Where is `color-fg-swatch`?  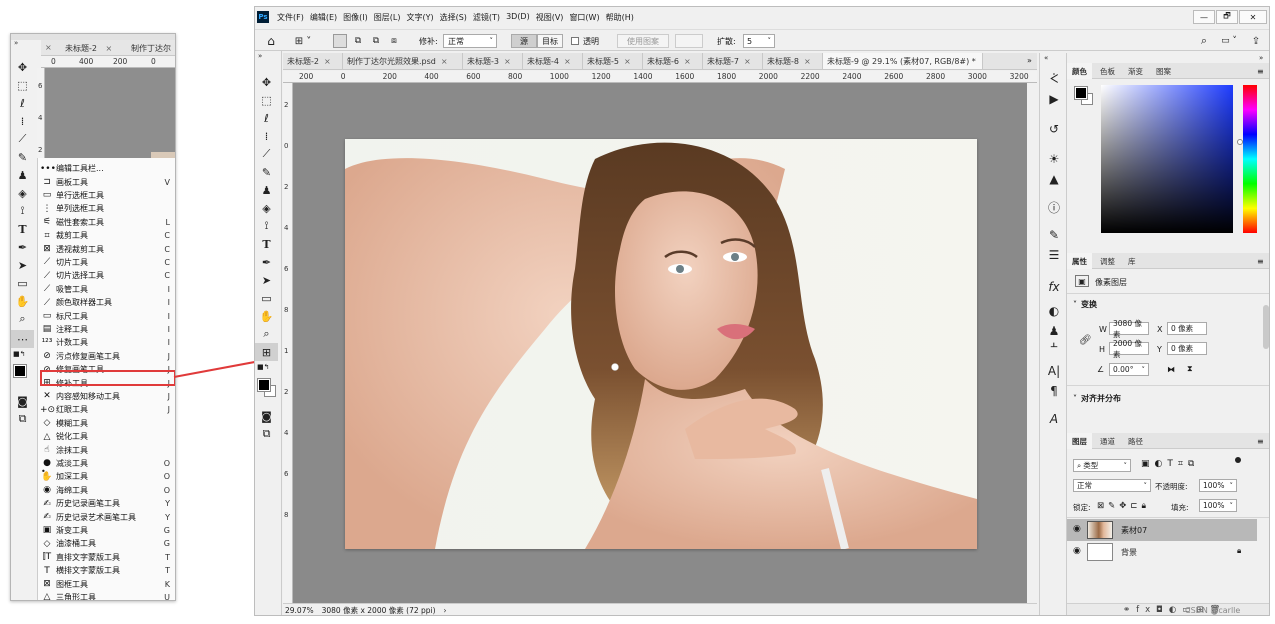
color-fg-swatch is located at coordinates (1081, 93).